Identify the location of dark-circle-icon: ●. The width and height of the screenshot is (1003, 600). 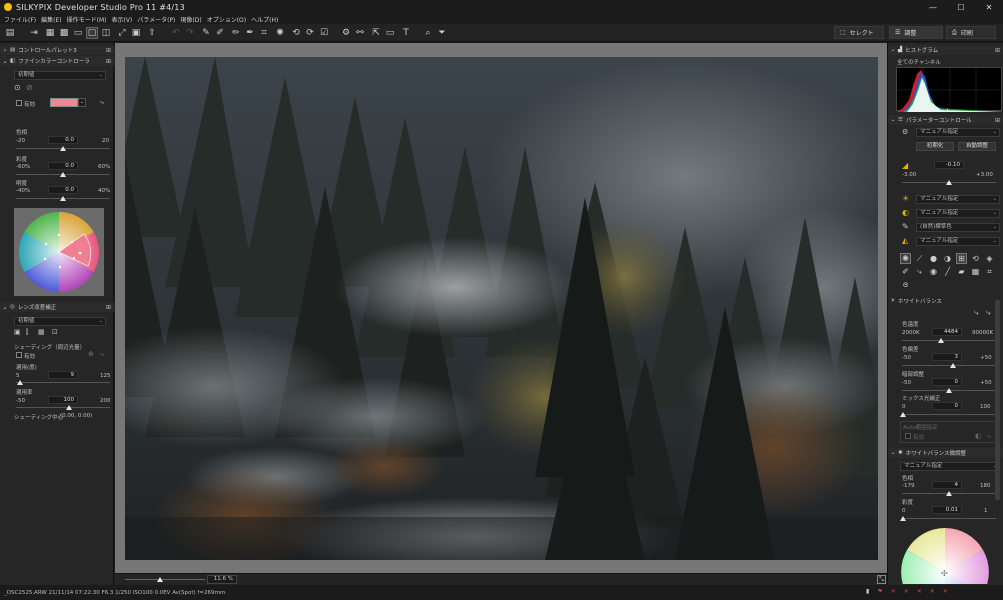
(933, 258).